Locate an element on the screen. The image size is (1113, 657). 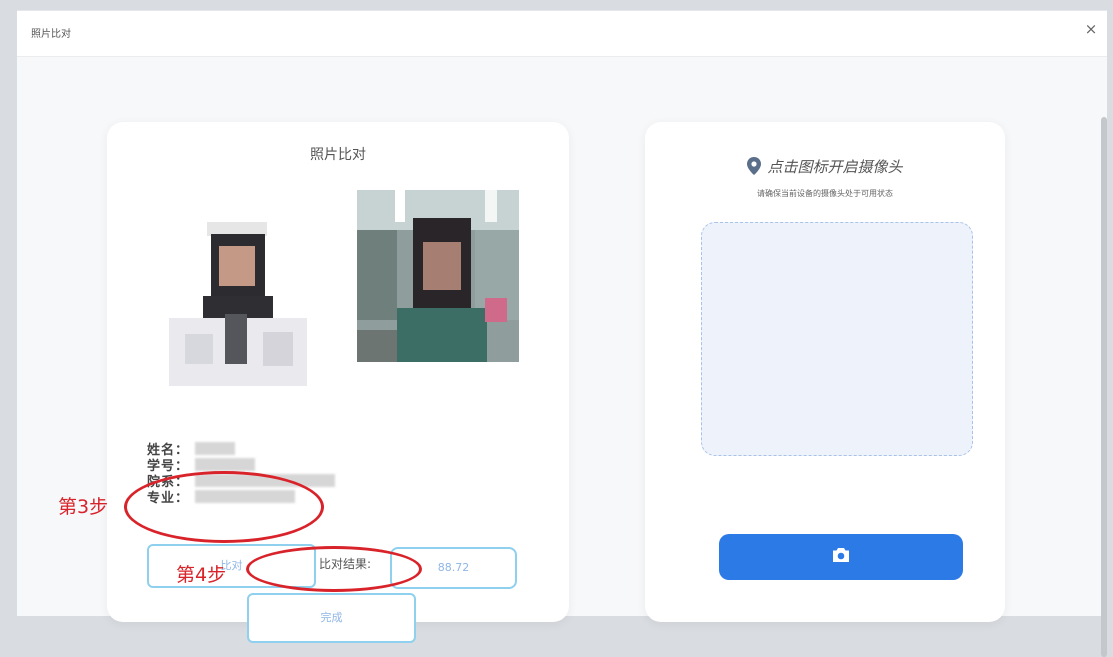
camera-heading-text: 点击图标开启摄像头 is located at coordinates (835, 167).